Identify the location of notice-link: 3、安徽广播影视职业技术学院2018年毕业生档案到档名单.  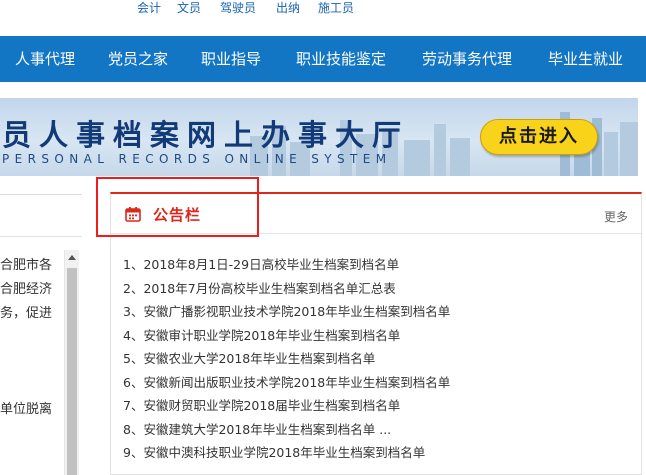
(286, 311).